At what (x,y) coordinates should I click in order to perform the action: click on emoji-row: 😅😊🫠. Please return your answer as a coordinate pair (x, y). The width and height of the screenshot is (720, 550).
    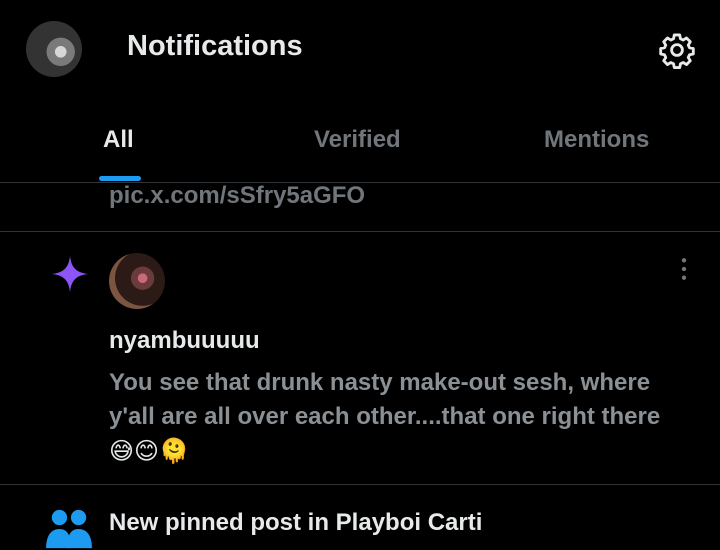
    Looking at the image, I should click on (149, 451).